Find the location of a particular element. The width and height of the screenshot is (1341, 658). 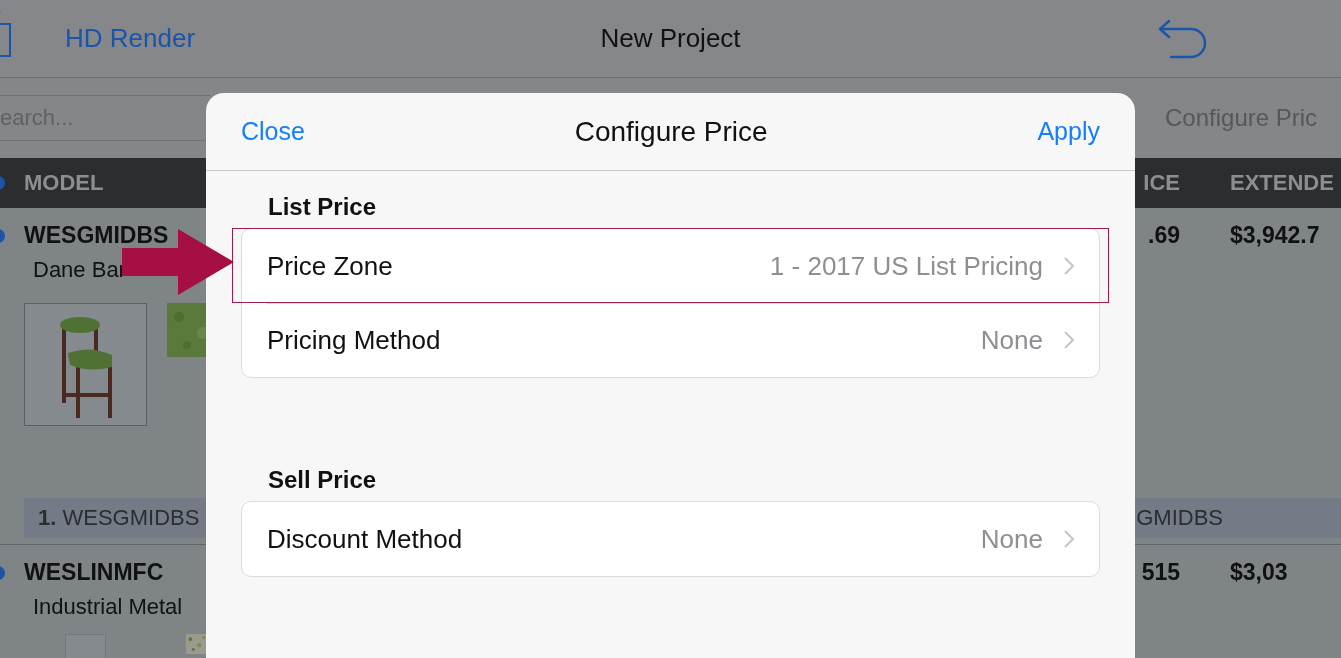

price-value: .69 is located at coordinates (1164, 235).